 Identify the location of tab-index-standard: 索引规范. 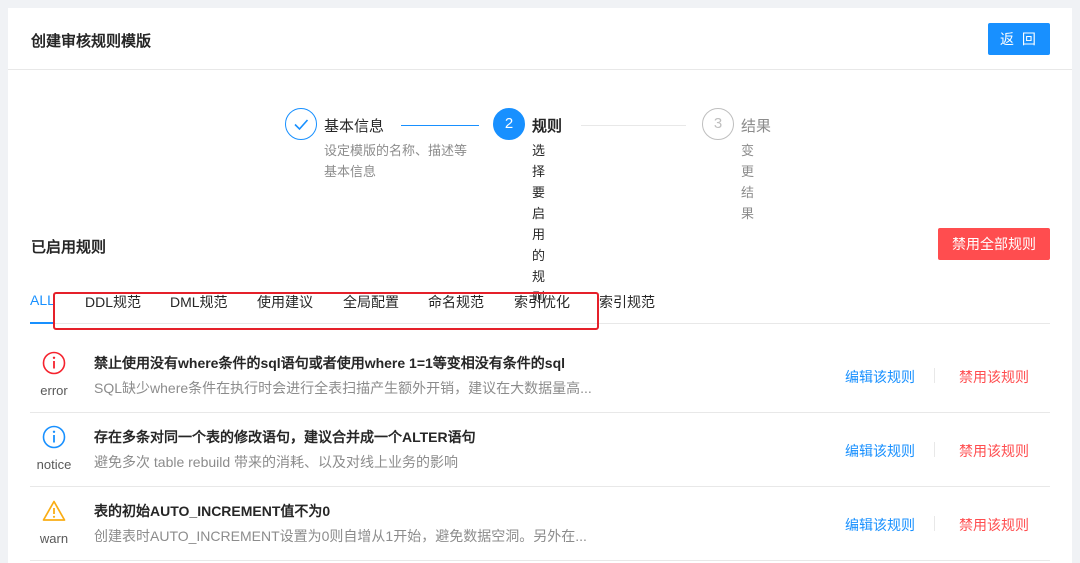
(627, 302).